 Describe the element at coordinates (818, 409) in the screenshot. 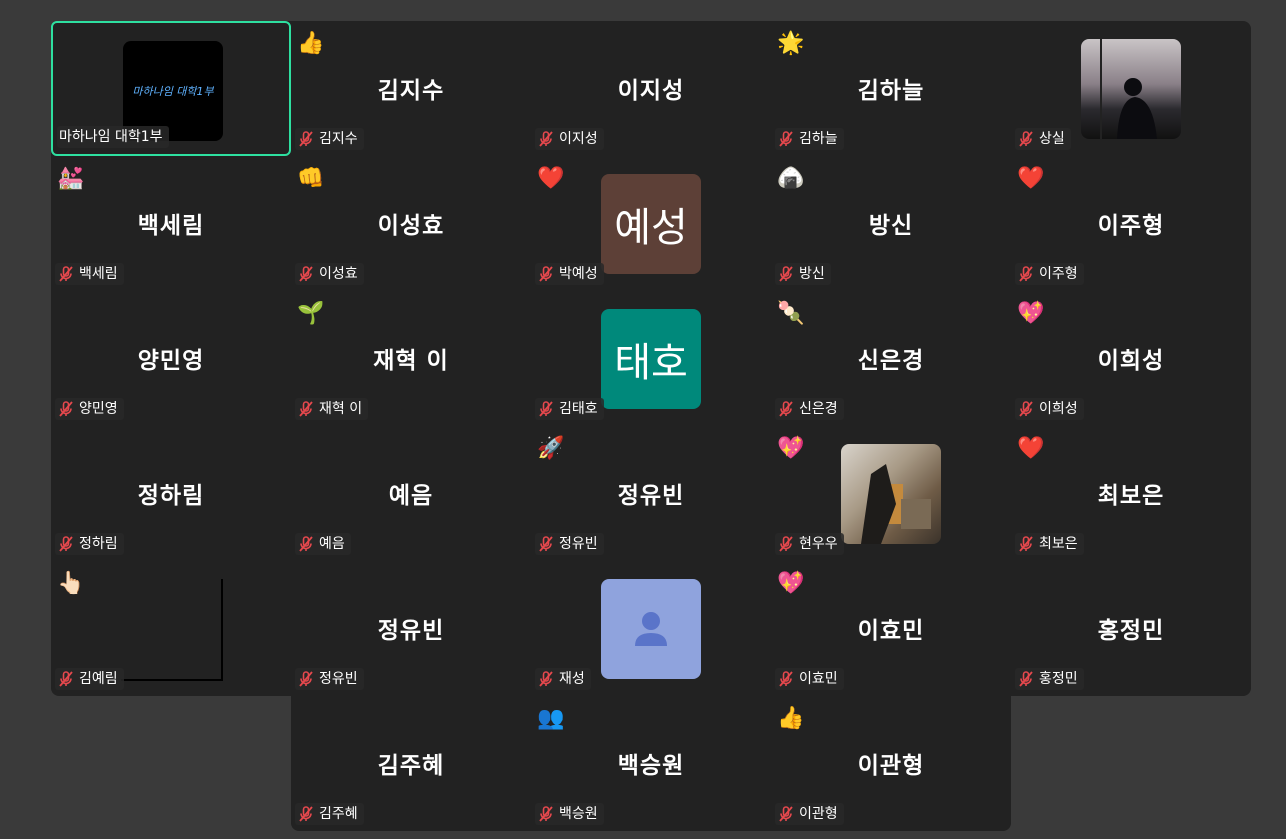

I see `participant-label-text: 신은경` at that location.